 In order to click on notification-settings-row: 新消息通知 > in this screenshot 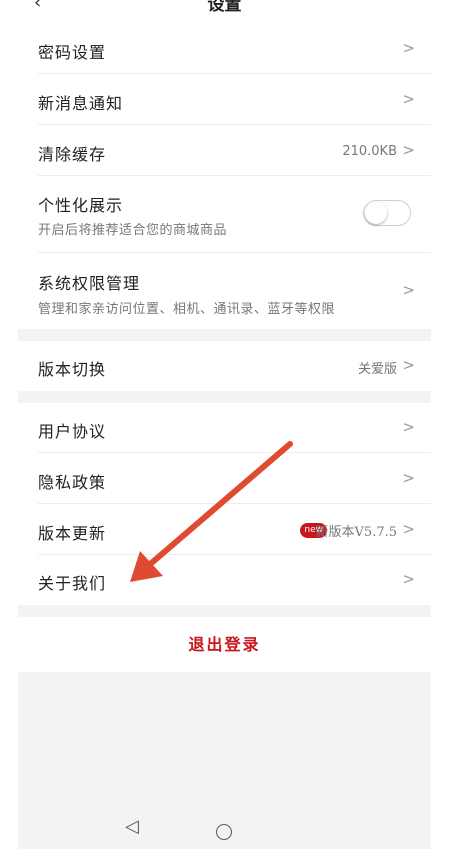, I will do `click(224, 99)`.